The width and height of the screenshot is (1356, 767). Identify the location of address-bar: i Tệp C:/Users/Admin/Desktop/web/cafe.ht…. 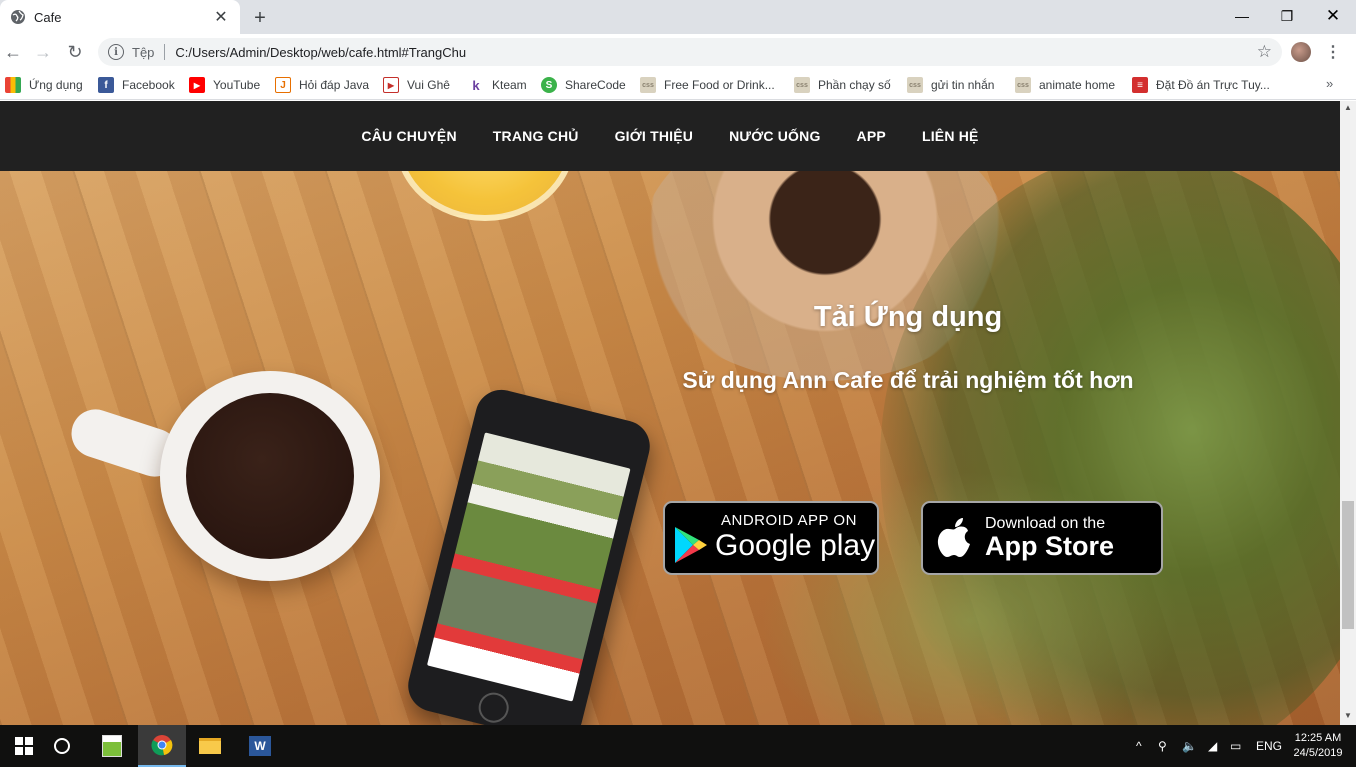
(690, 52).